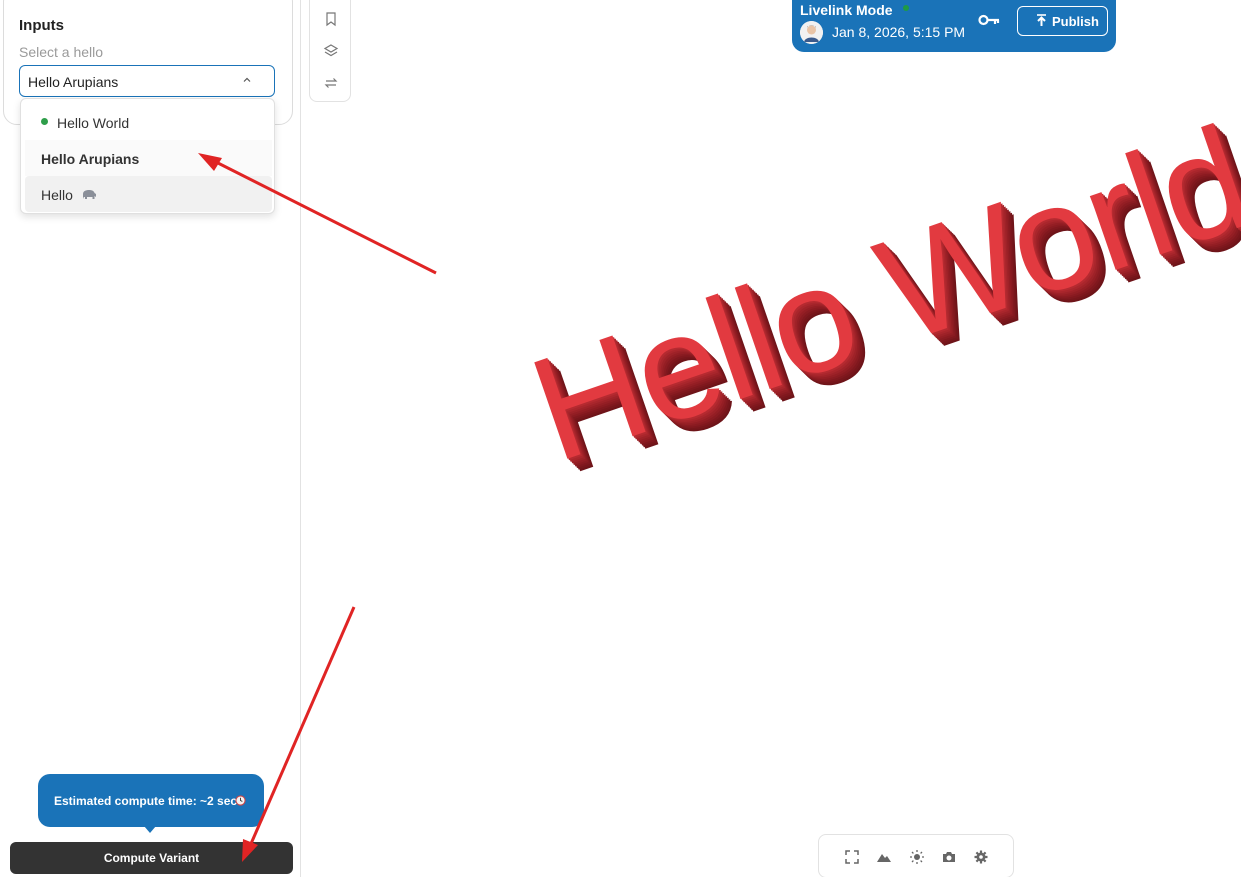  Describe the element at coordinates (240, 800) in the screenshot. I see `clock-icon` at that location.